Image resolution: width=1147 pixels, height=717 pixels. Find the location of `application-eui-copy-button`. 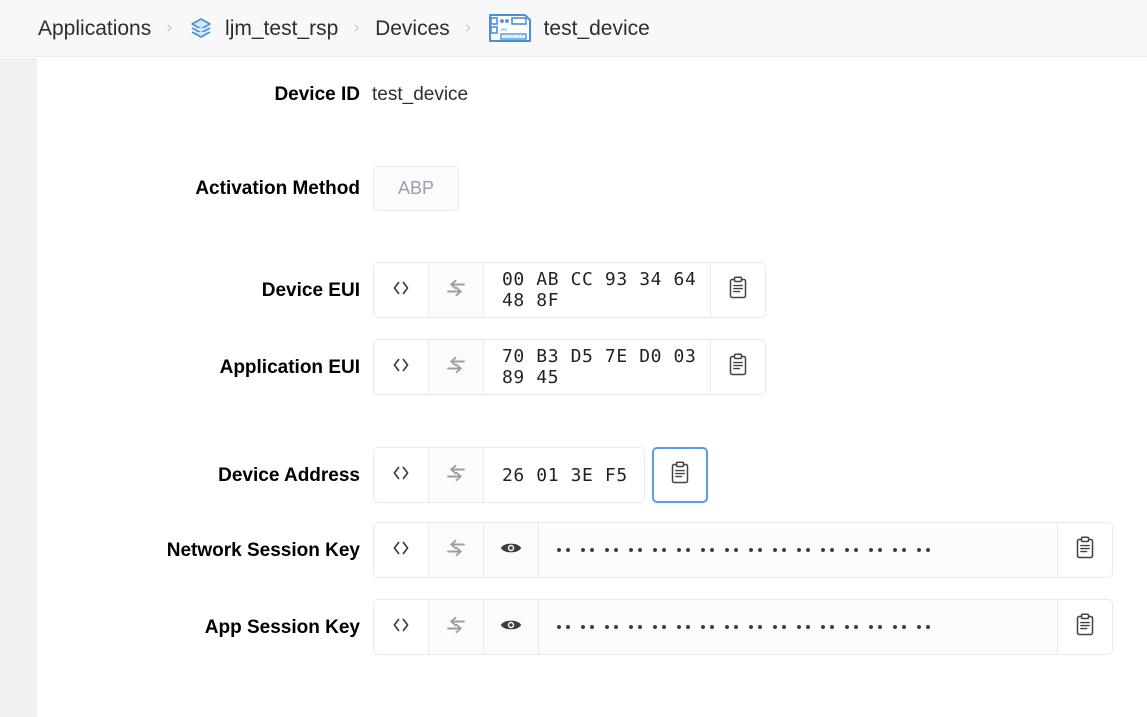

application-eui-copy-button is located at coordinates (738, 367).